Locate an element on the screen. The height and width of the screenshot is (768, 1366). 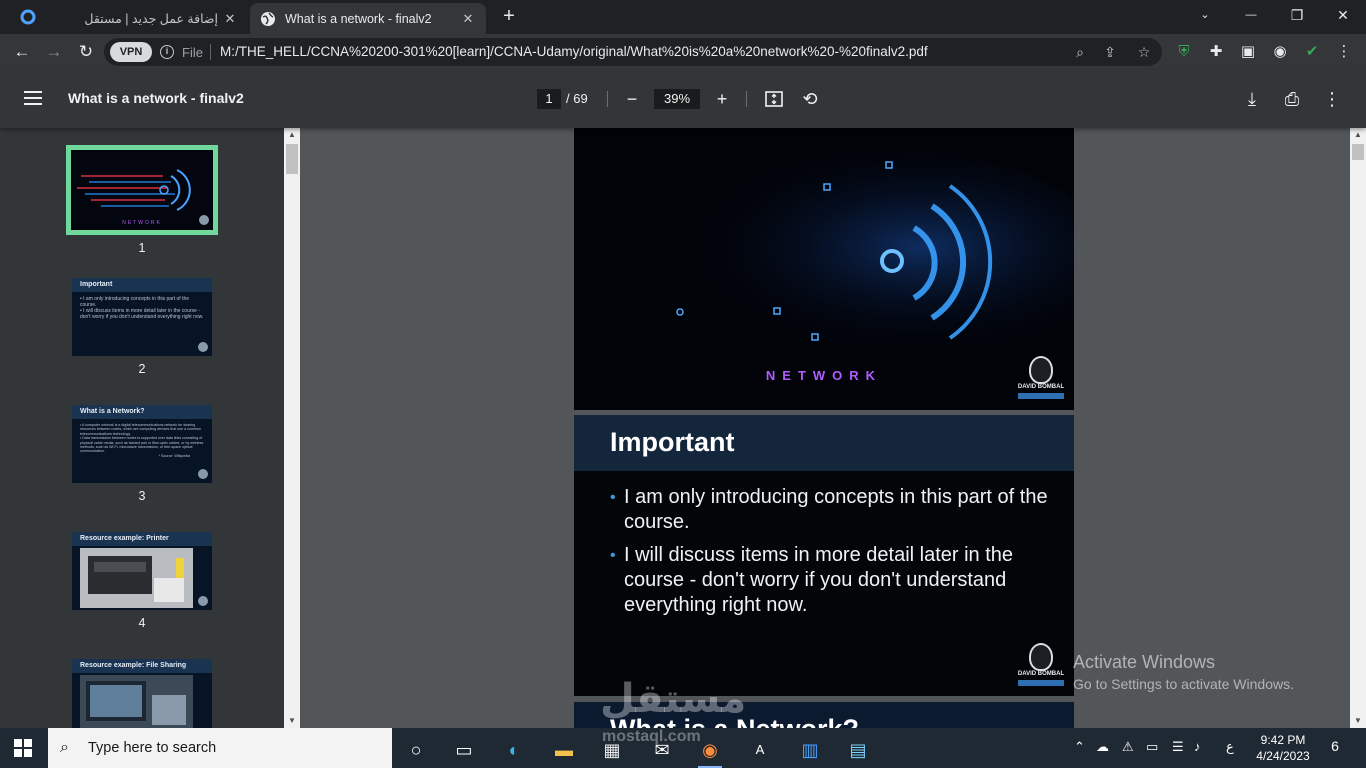
clock: 9:42 PM 4/24/2023 is located at coordinates (1283, 748).